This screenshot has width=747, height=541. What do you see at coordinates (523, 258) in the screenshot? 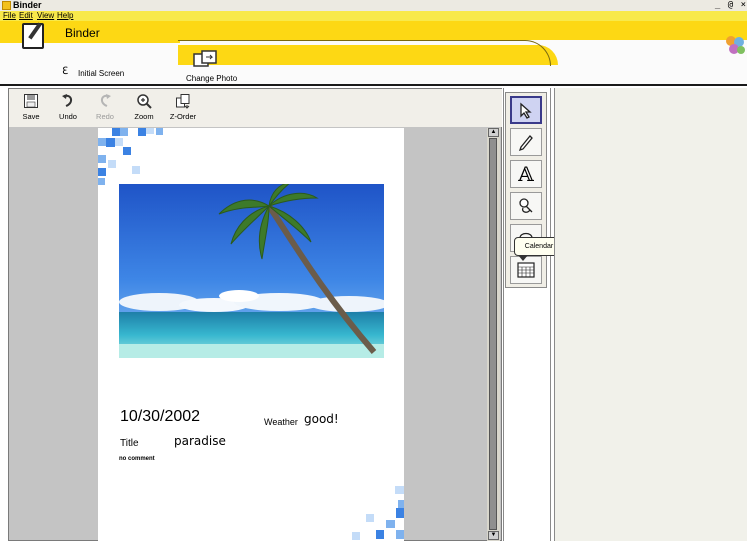
I see `tooltip-pointer` at bounding box center [523, 258].